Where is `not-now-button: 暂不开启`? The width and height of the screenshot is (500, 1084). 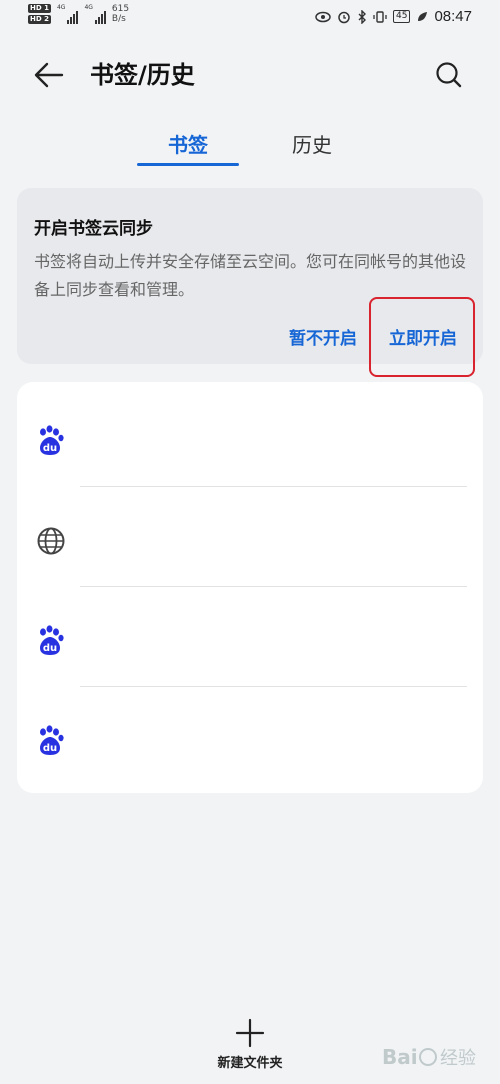
not-now-button: 暂不开启 is located at coordinates (323, 336).